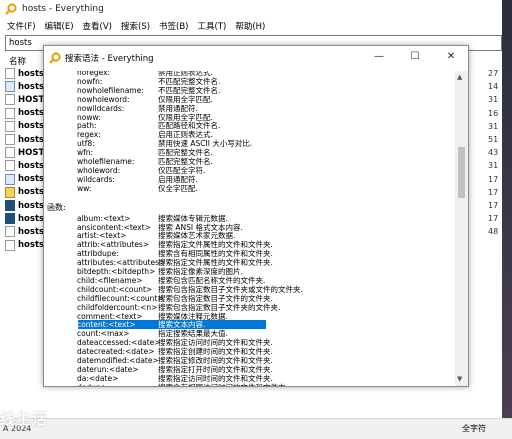 This screenshot has width=512, height=439. Describe the element at coordinates (106, 324) in the screenshot. I see `syntax-keyword: content:<text>` at that location.